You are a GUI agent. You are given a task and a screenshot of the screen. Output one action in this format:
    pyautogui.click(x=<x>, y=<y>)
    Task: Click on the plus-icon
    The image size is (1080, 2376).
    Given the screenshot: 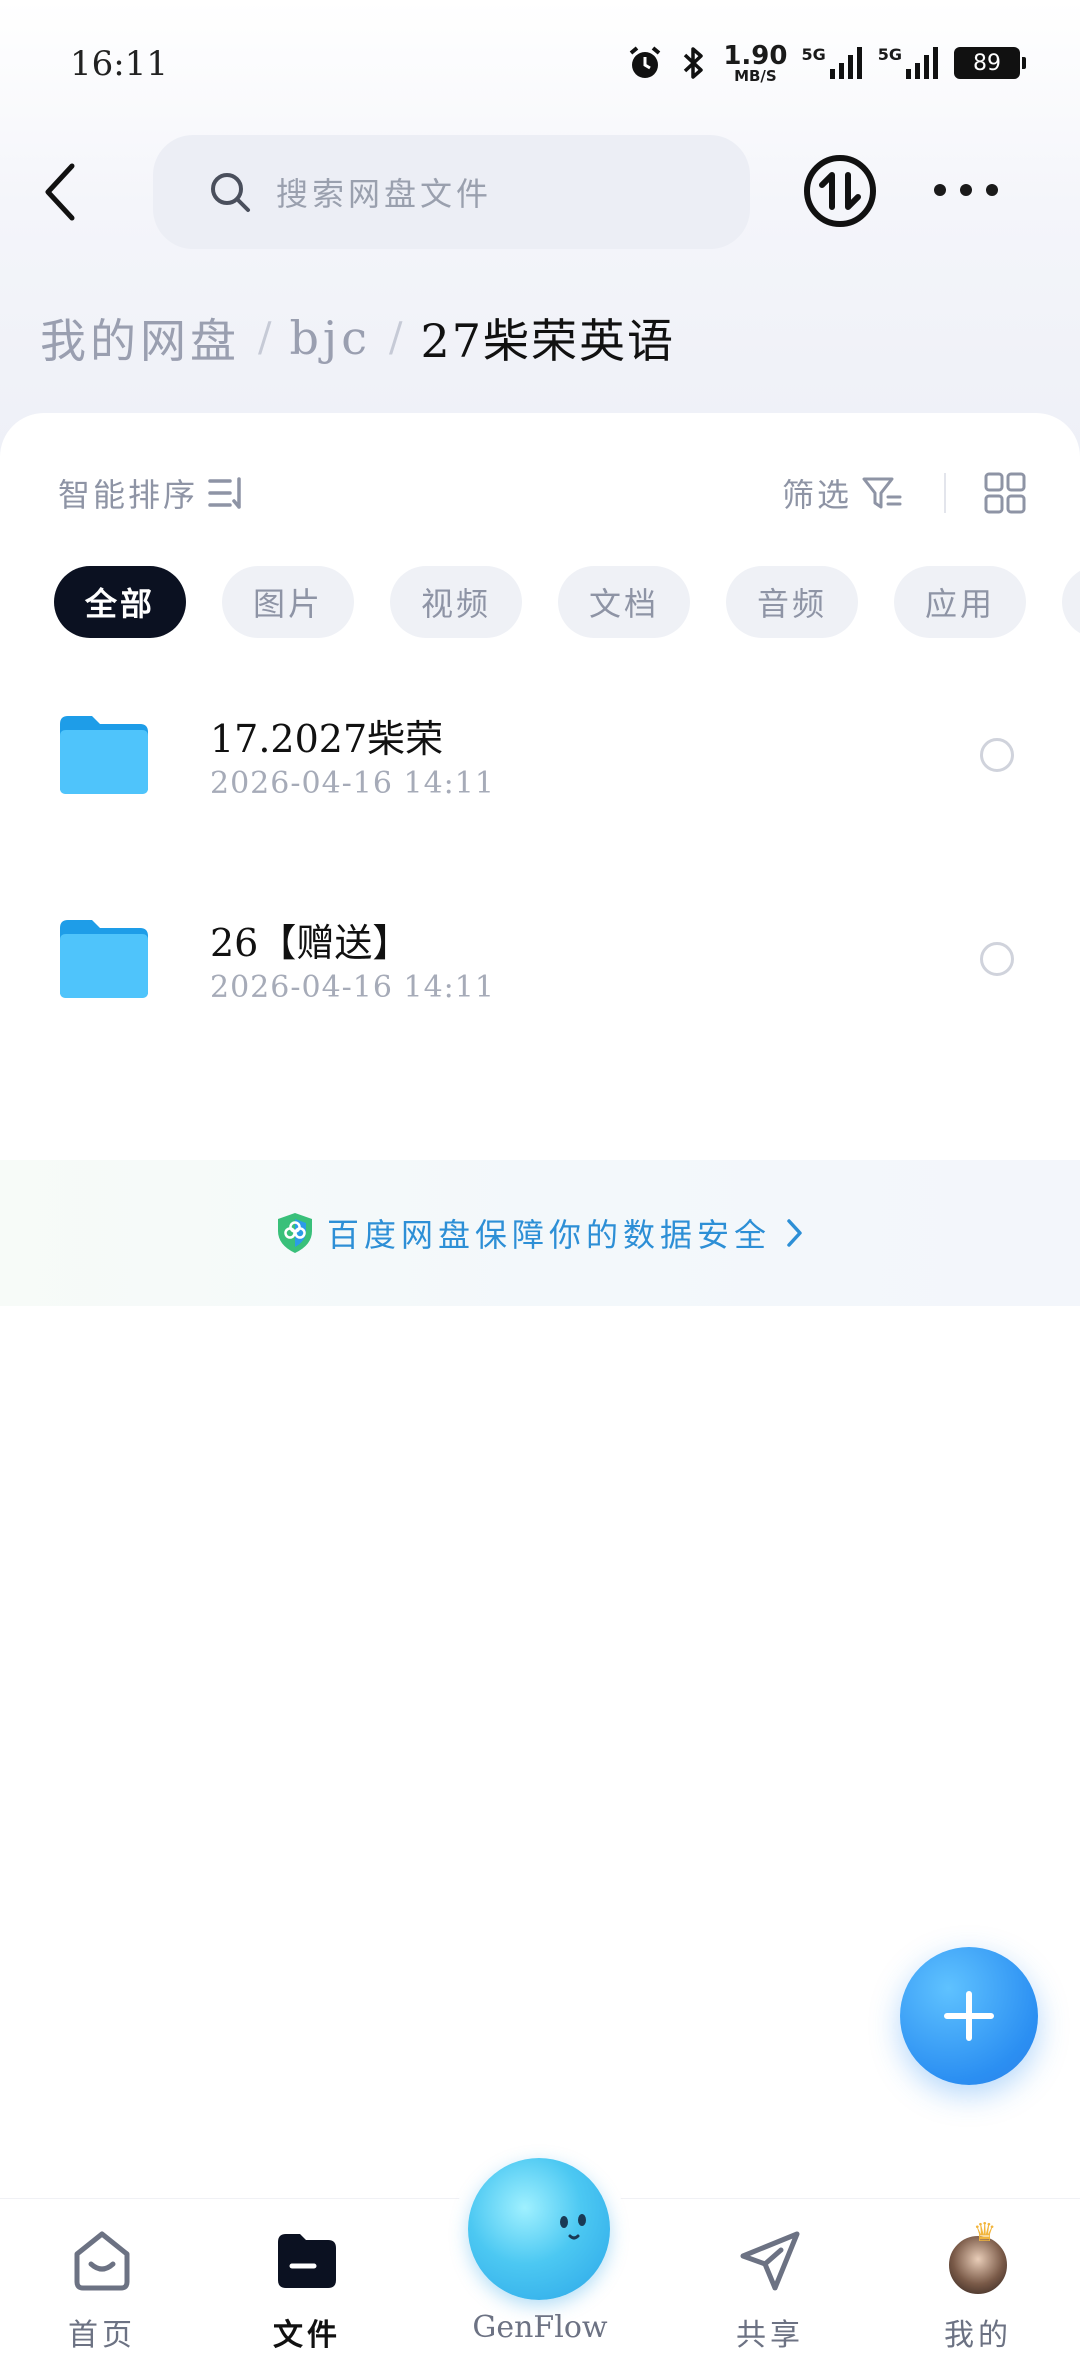 What is the action you would take?
    pyautogui.click(x=969, y=2016)
    